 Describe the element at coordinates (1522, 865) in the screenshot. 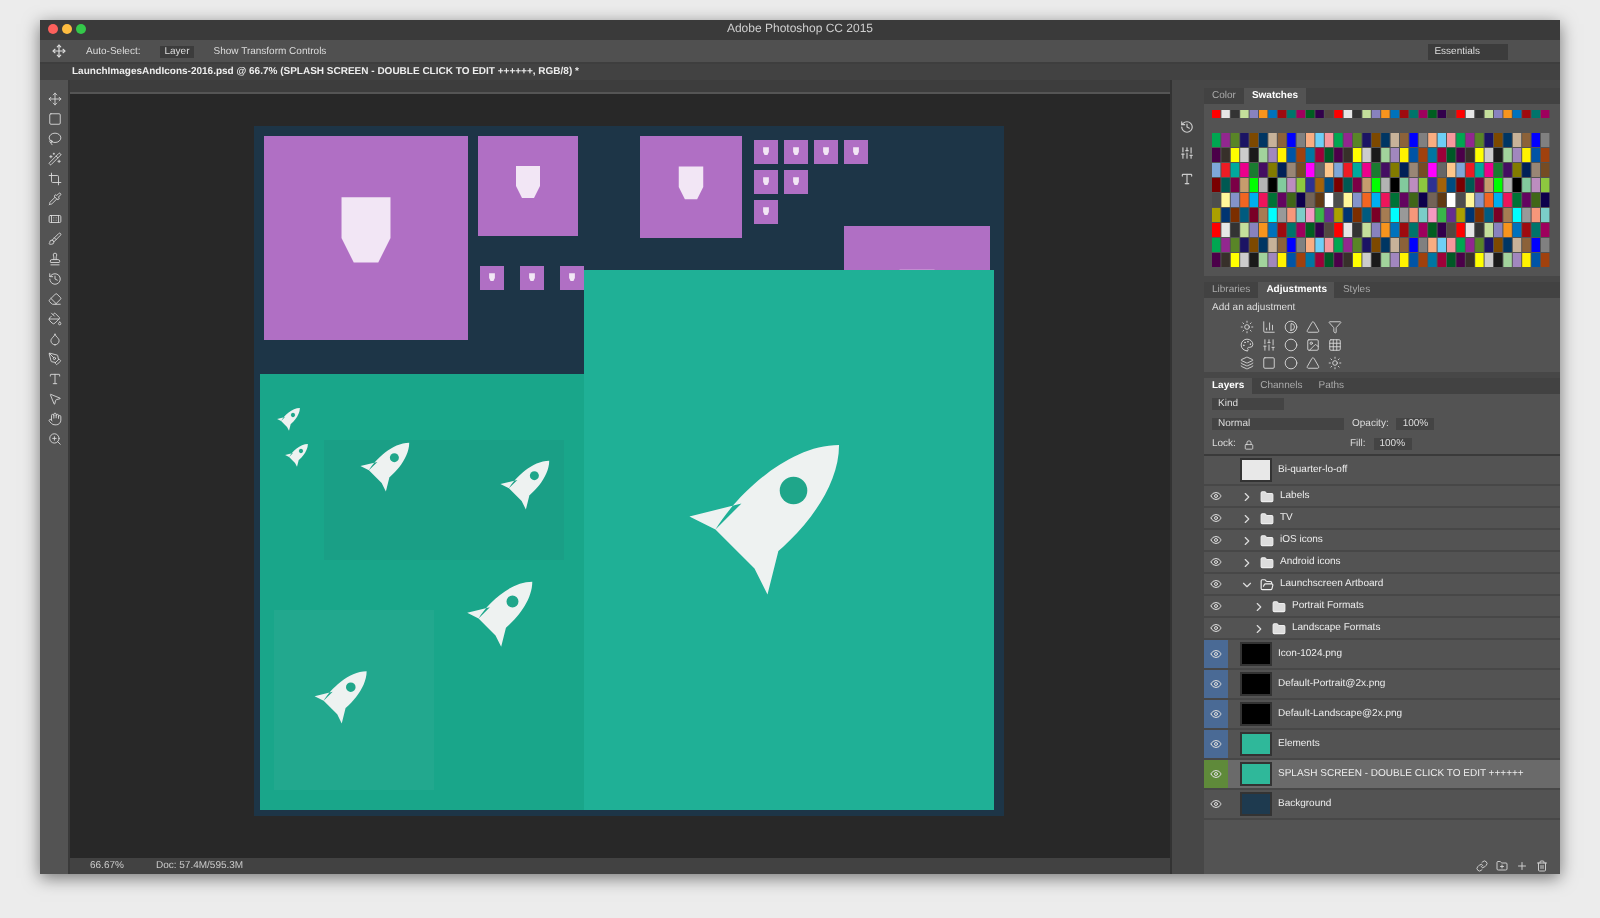

I see `new-layer-icon` at that location.